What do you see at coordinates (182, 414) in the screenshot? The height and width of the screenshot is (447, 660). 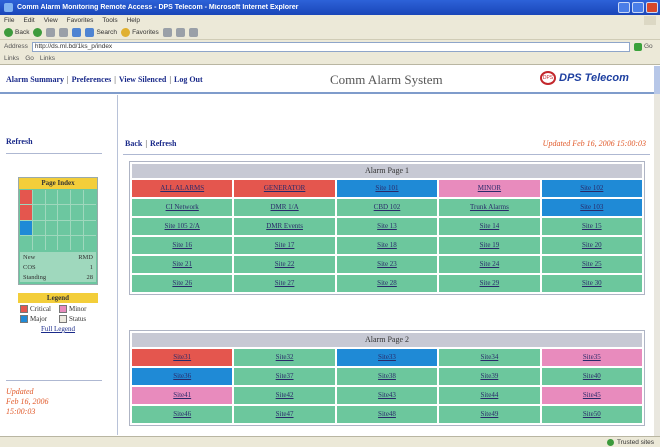 I see `alarm-cell-ok: Site46` at bounding box center [182, 414].